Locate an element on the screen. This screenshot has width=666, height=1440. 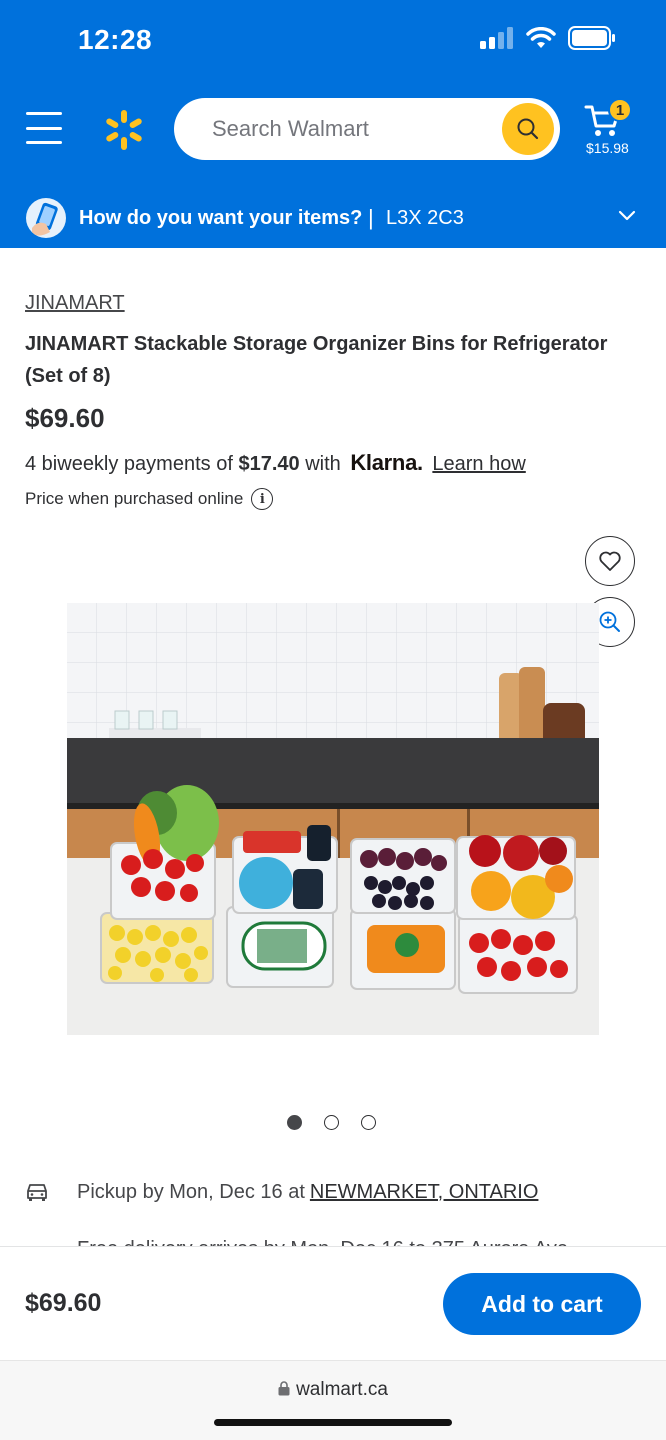
sticky-cart-bar: $69.60 Add to cart is located at coordinates (333, 1303).